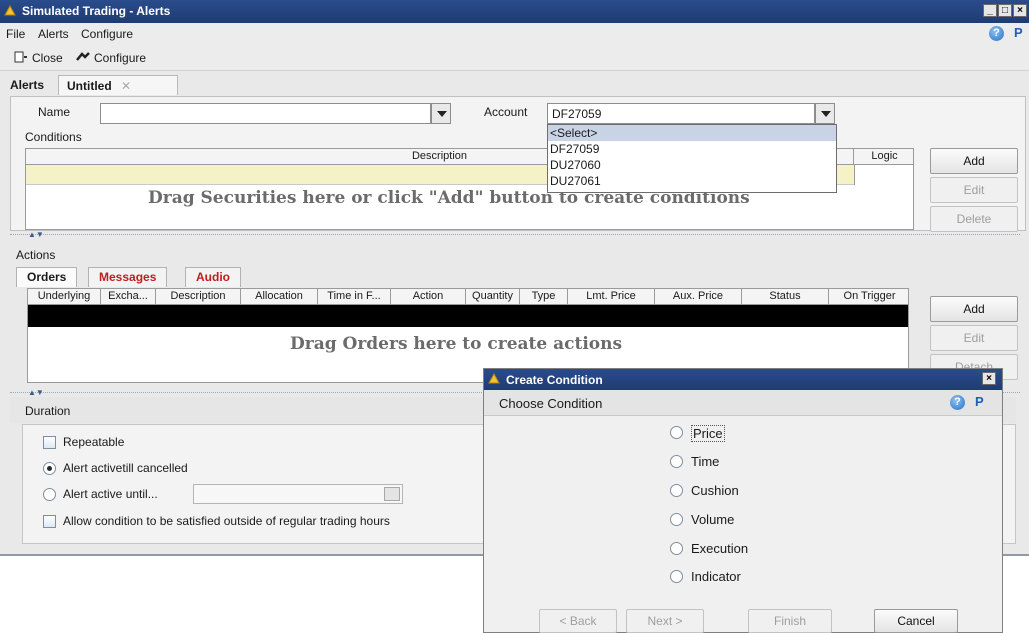 This screenshot has width=1029, height=633. Describe the element at coordinates (883, 157) in the screenshot. I see `col-logic: Logic` at that location.